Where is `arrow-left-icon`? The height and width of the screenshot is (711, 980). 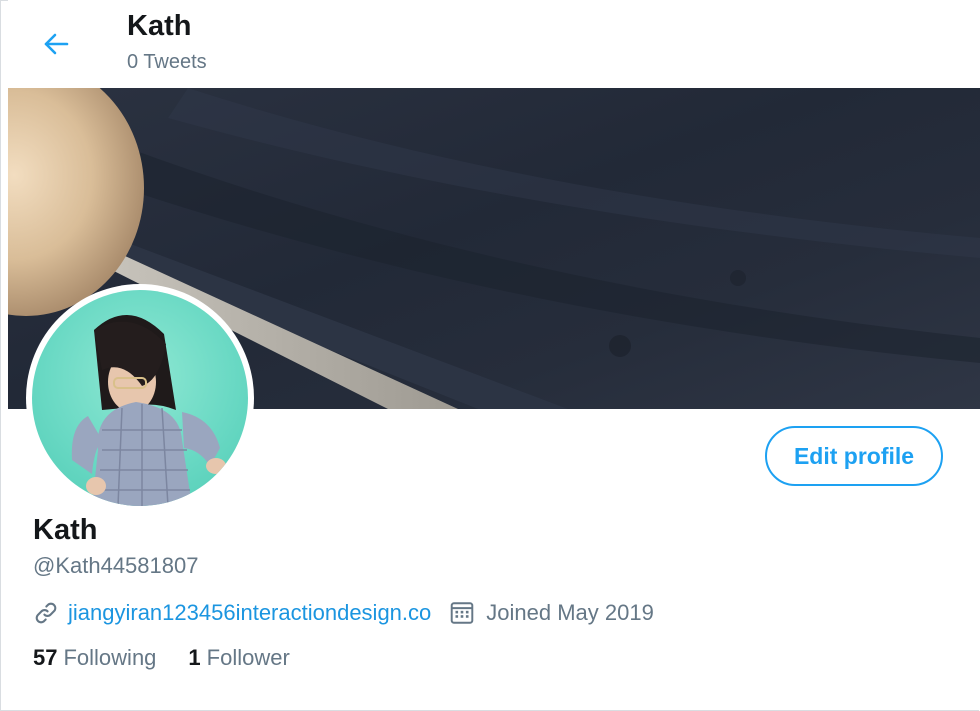
arrow-left-icon is located at coordinates (56, 44).